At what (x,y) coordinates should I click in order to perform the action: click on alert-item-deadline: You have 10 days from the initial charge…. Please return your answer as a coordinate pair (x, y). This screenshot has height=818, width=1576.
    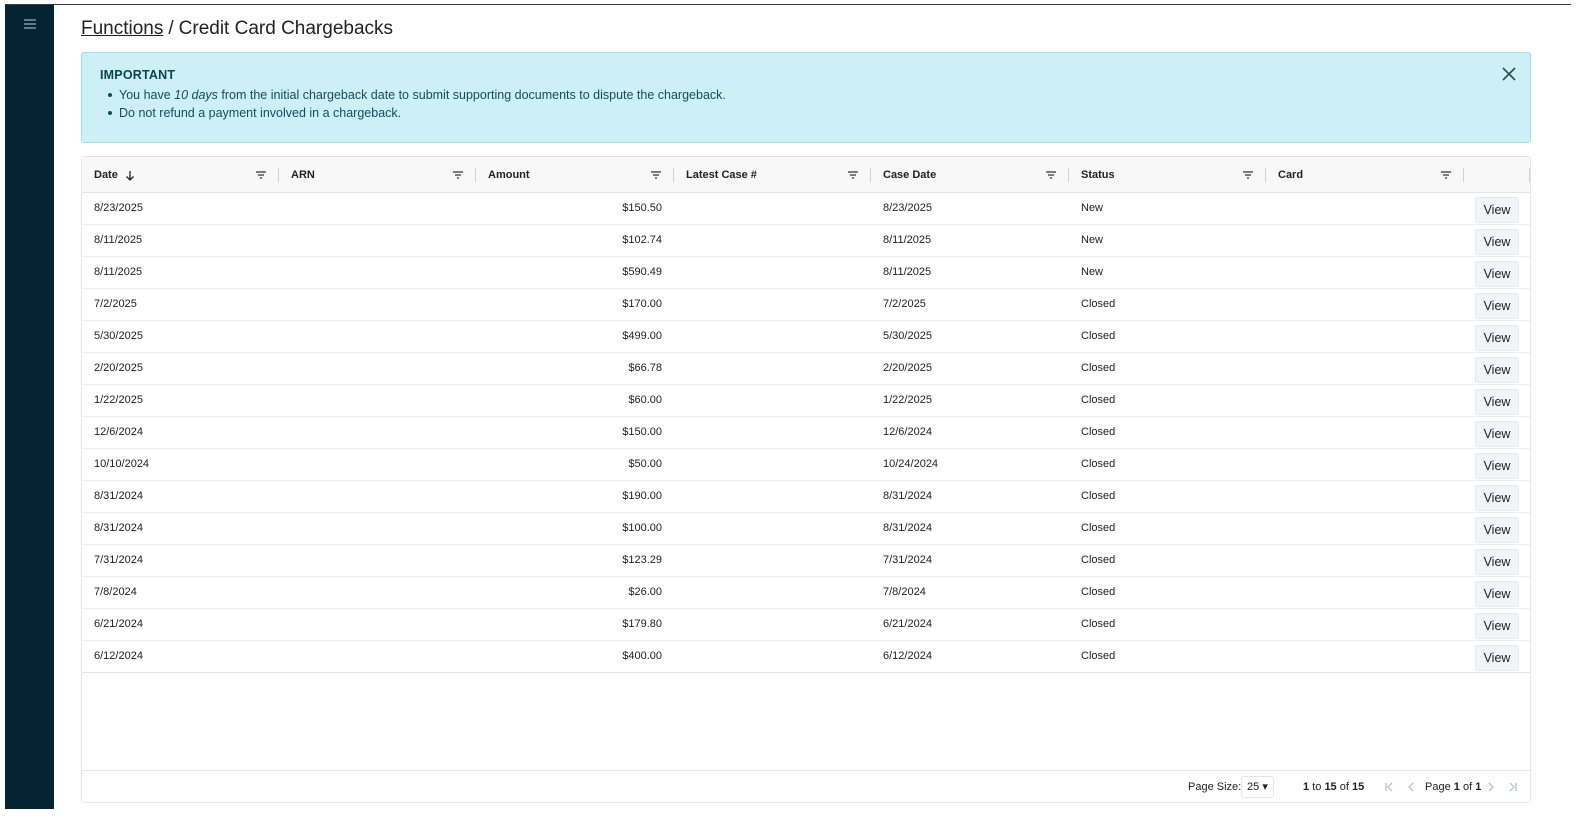
    Looking at the image, I should click on (417, 95).